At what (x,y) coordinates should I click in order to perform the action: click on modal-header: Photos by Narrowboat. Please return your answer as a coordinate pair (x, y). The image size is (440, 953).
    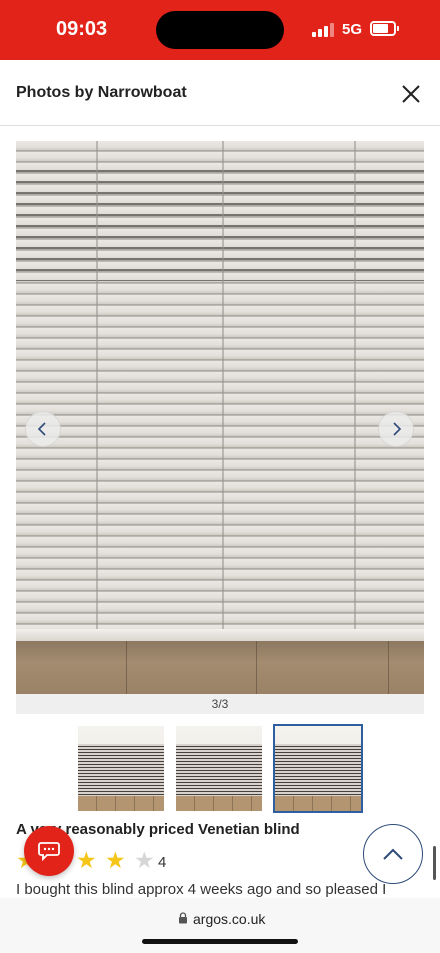
    Looking at the image, I should click on (220, 93).